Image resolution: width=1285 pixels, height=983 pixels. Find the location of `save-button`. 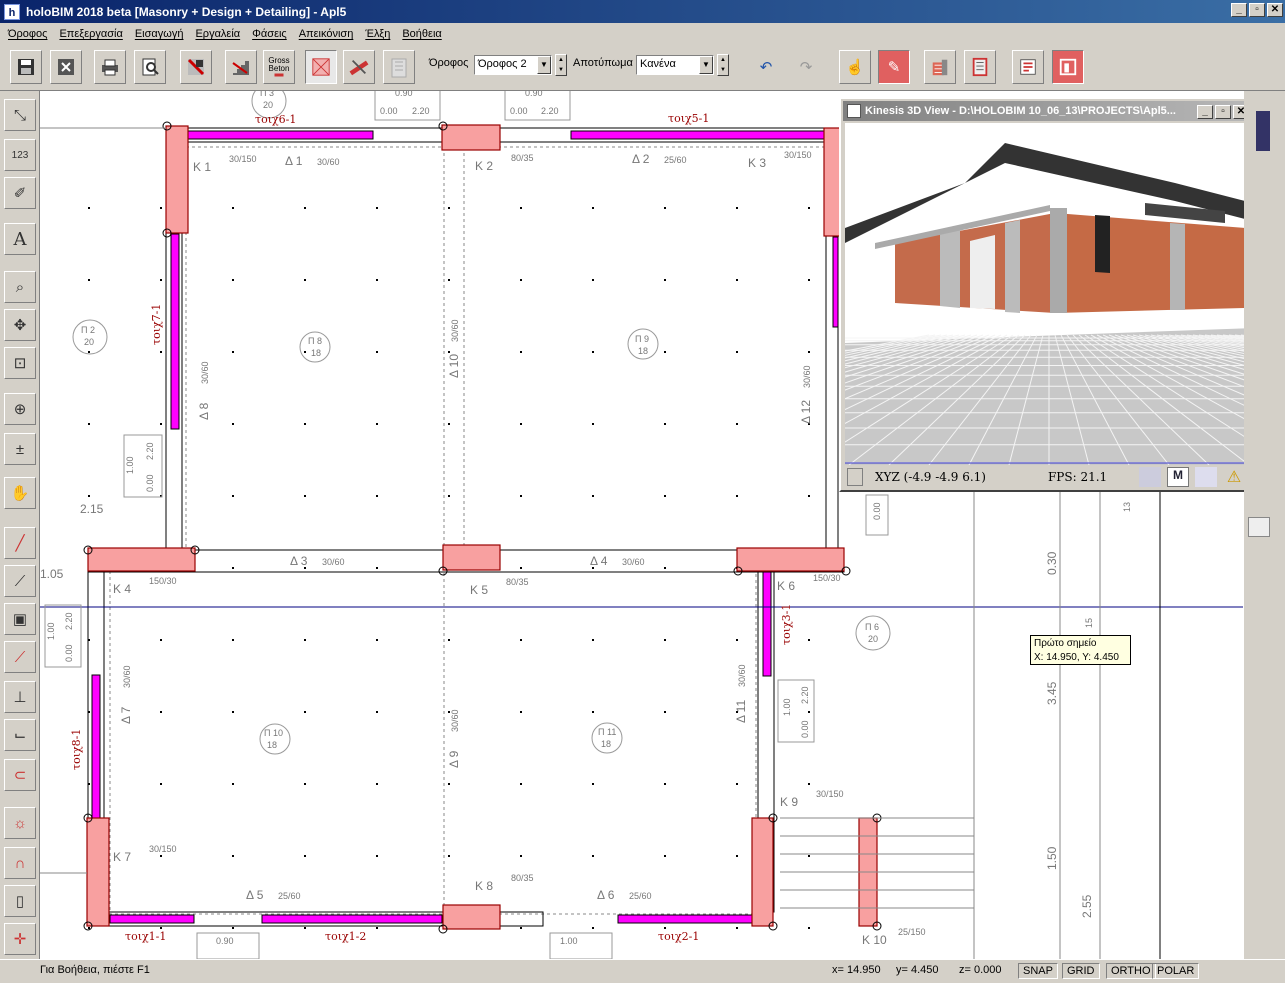

save-button is located at coordinates (26, 67).